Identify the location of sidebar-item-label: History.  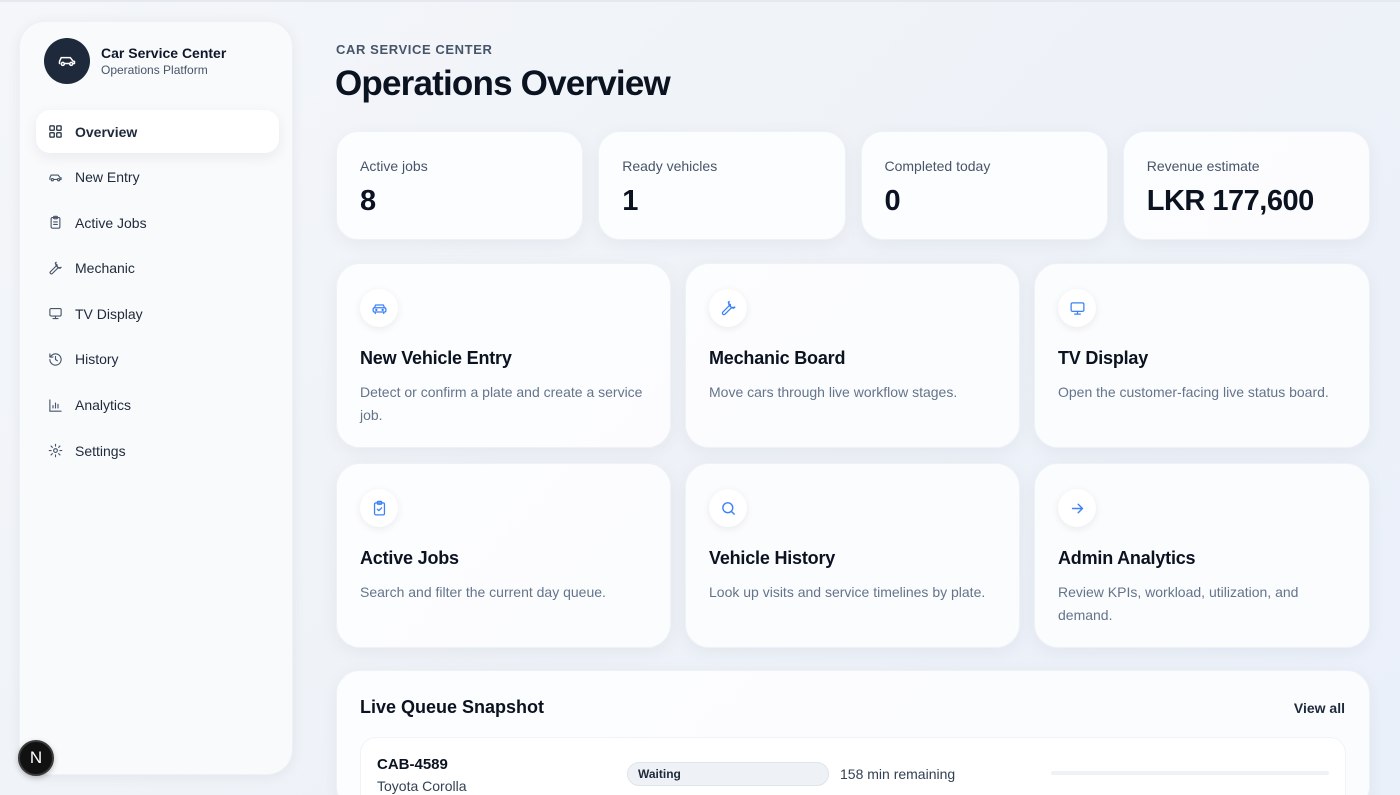
(97, 359).